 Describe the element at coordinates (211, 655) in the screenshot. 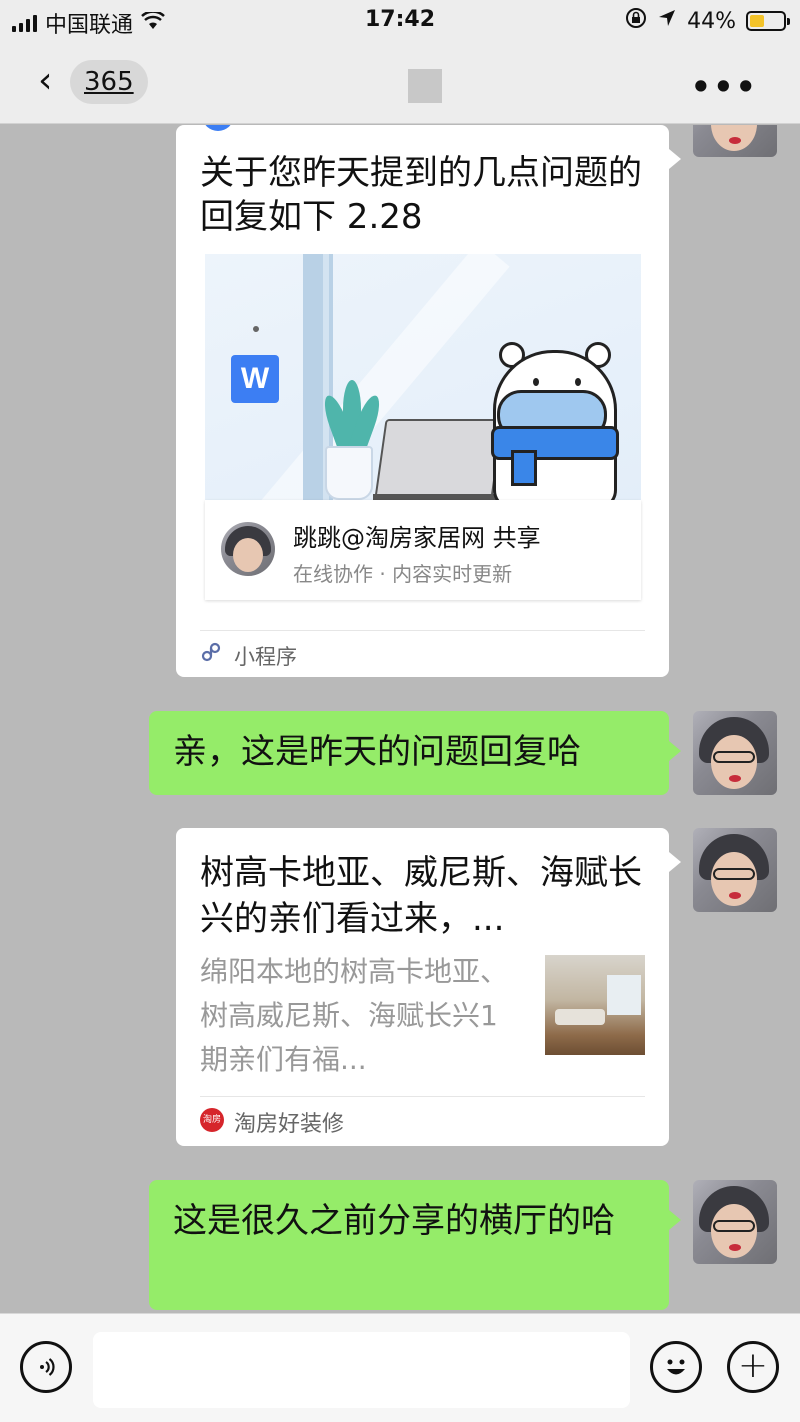

I see `mini-program-icon` at that location.